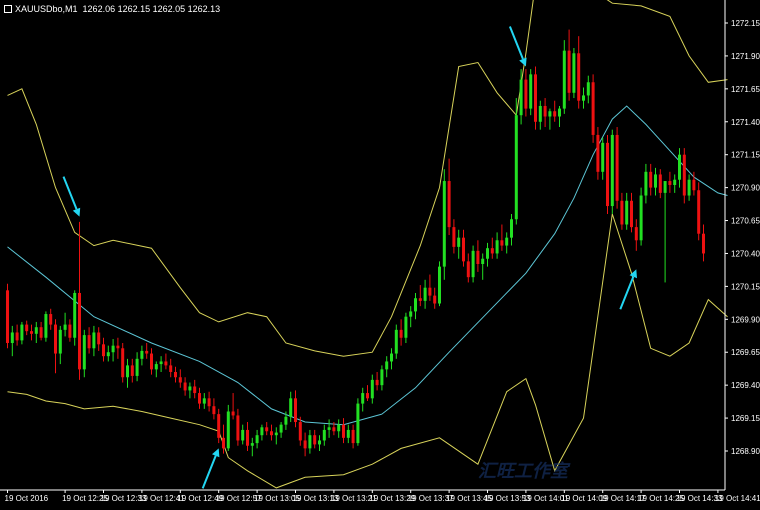 The image size is (760, 510). What do you see at coordinates (745, 221) in the screenshot?
I see `price-tick-label: 1270.65` at bounding box center [745, 221].